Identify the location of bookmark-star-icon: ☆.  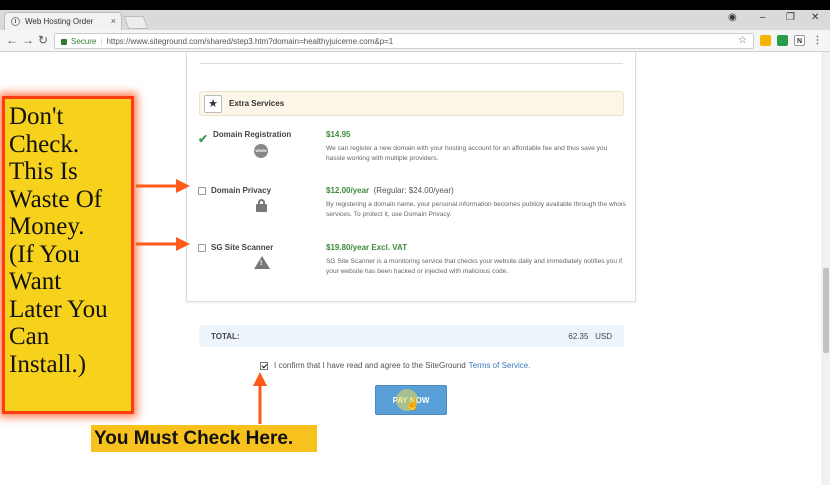
(742, 40).